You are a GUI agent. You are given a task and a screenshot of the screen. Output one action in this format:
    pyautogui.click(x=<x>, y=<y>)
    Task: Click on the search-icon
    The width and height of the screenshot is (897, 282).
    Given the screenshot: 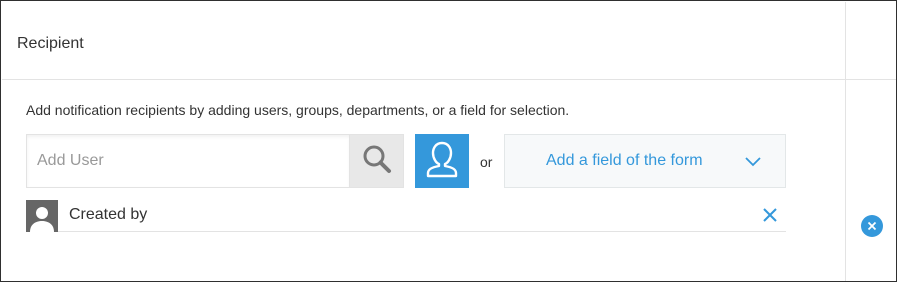 What is the action you would take?
    pyautogui.click(x=377, y=161)
    